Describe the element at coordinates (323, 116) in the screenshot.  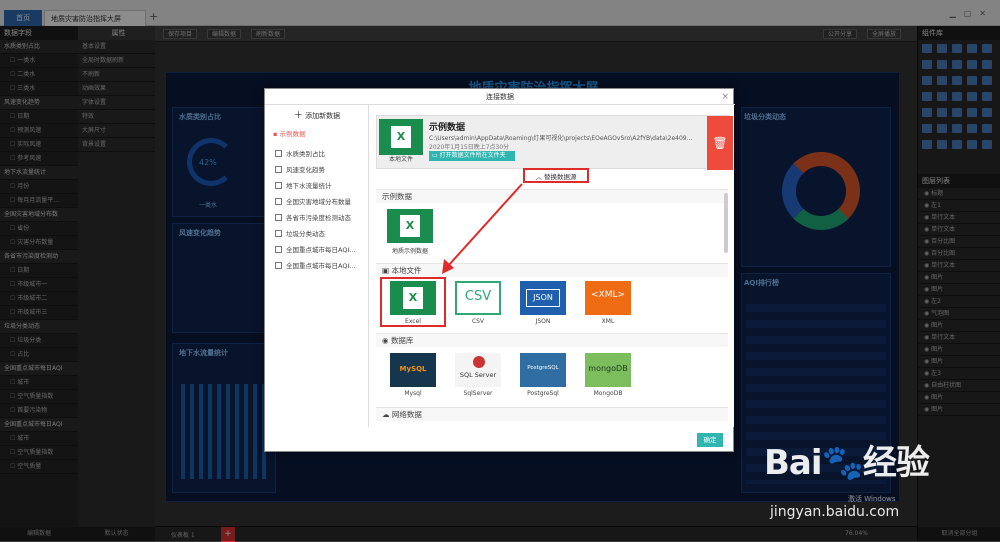
I see `add-new-data-label: 添加新数据` at that location.